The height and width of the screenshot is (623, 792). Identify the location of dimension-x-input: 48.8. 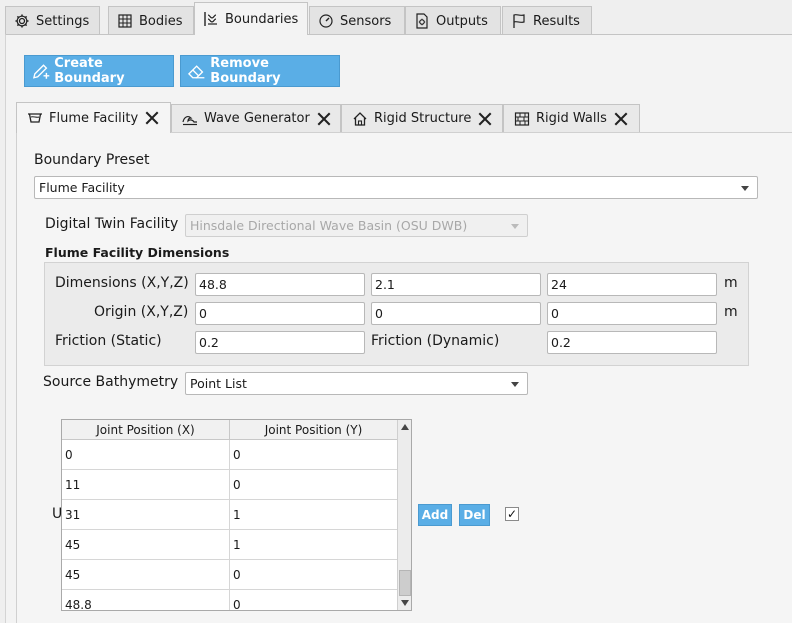
(280, 284).